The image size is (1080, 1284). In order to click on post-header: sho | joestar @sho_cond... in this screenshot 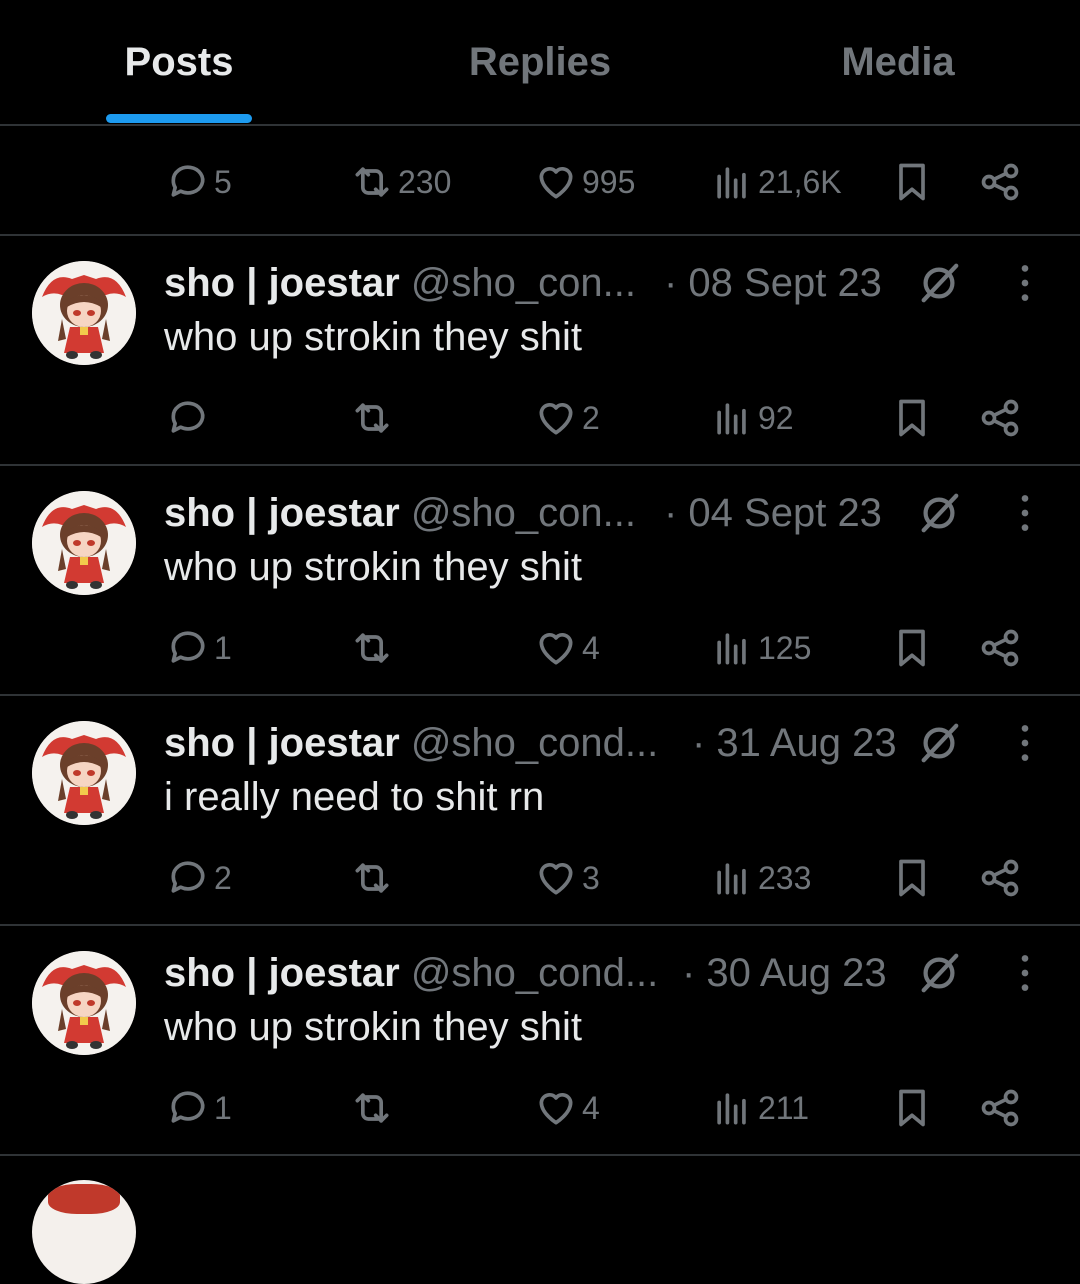, I will do `click(411, 973)`.